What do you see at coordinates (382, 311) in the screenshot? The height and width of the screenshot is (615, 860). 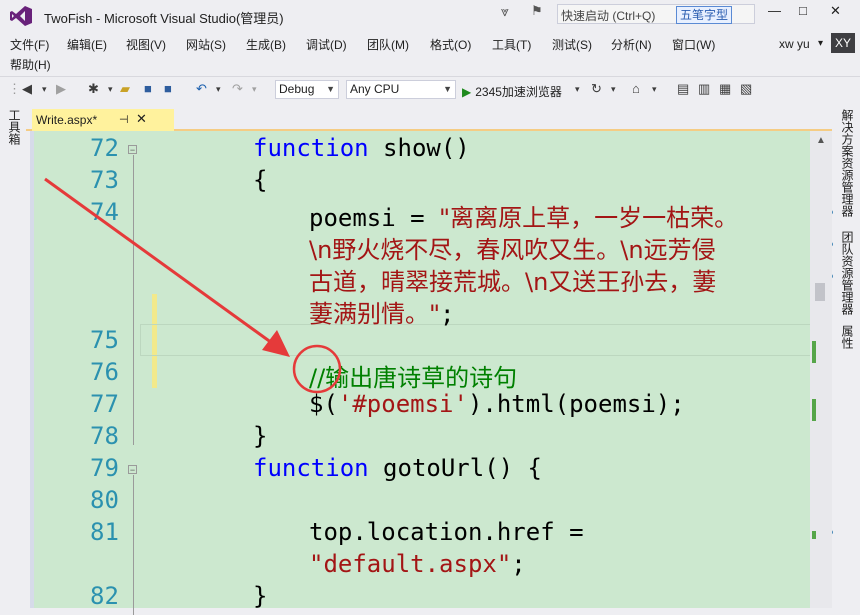 I see `code-line-74-wrap-3: 萋满别情。";` at bounding box center [382, 311].